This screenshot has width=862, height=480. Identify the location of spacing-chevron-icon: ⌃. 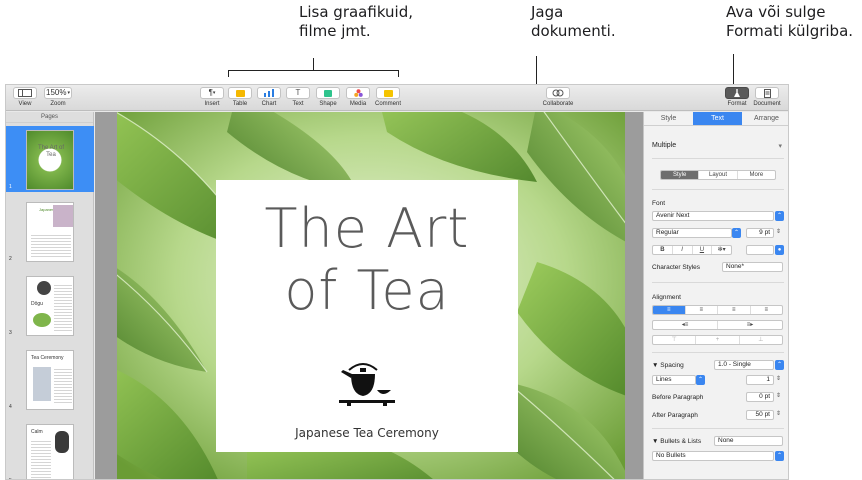
(779, 365).